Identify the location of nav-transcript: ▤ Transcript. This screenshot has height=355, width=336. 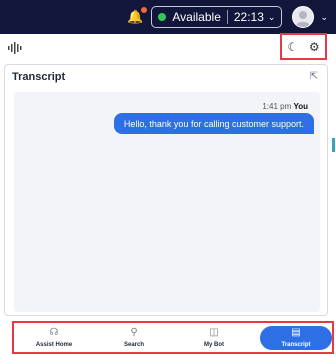
(296, 337).